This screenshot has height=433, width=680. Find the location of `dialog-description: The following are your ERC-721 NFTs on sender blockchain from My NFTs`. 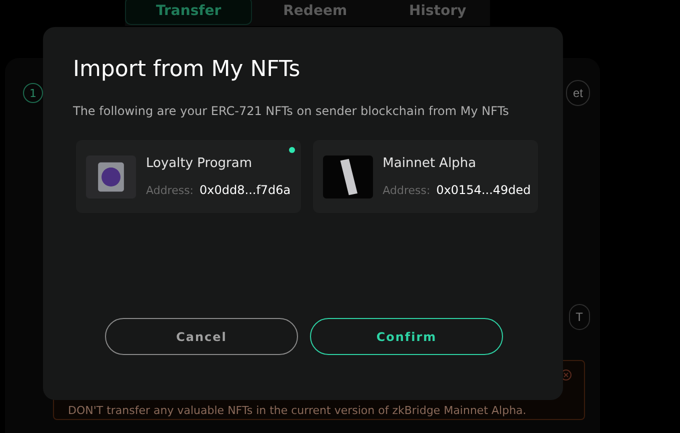

dialog-description: The following are your ERC-721 NFTs on sender blockchain from My NFTs is located at coordinates (291, 111).